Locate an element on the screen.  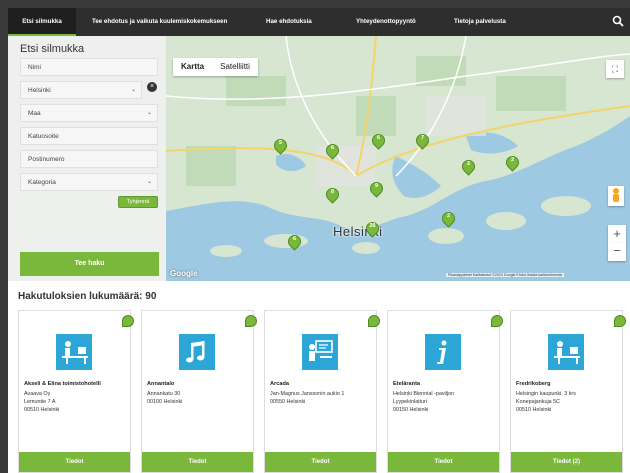
result-name: Fredrikoberg is located at coordinates (533, 384).